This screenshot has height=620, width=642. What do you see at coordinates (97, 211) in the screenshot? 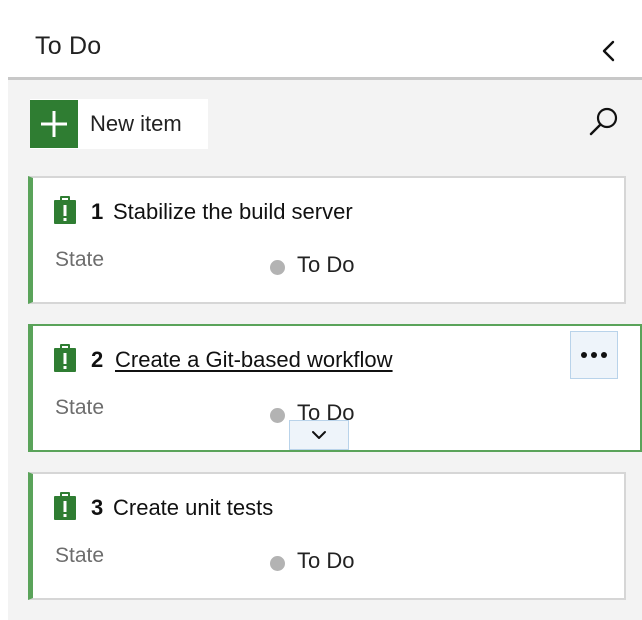
I see `work-item-id: 1` at bounding box center [97, 211].